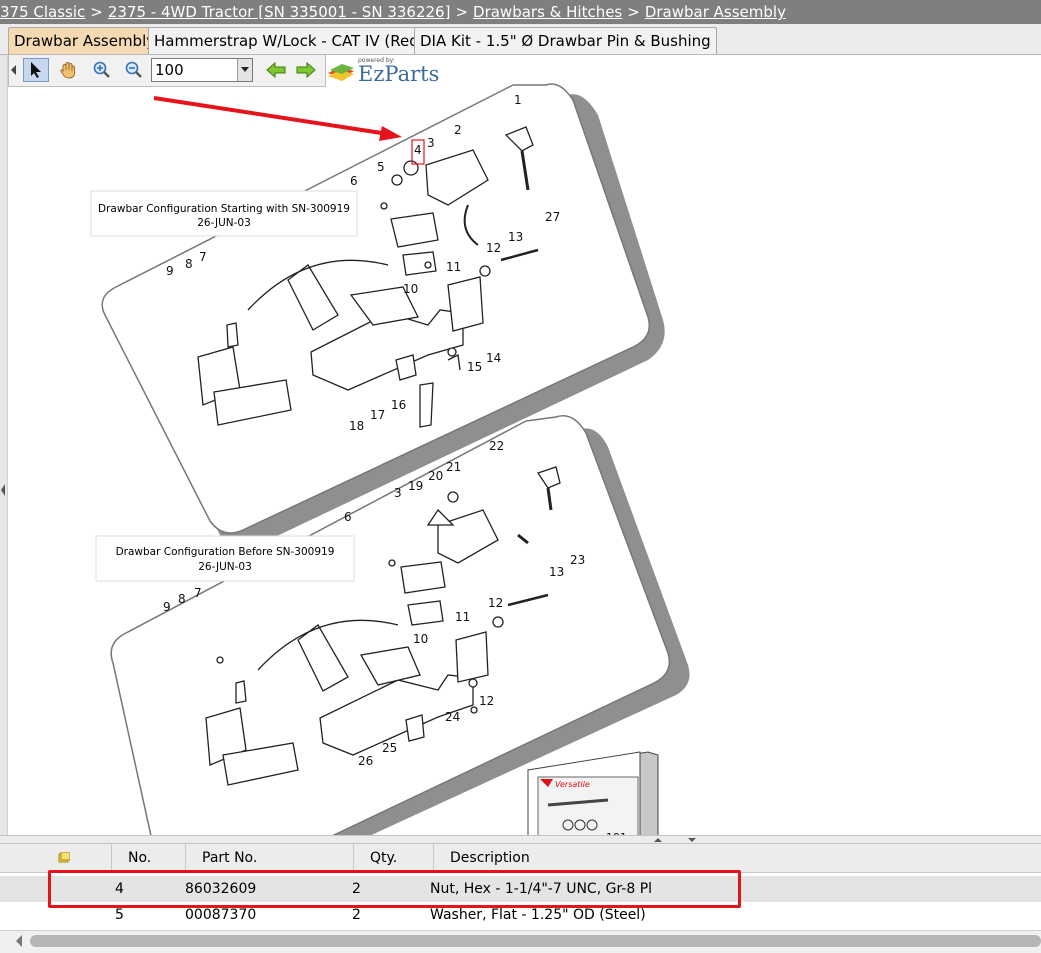 The width and height of the screenshot is (1041, 953). Describe the element at coordinates (277, 118) in the screenshot. I see `annotation-arrow` at that location.